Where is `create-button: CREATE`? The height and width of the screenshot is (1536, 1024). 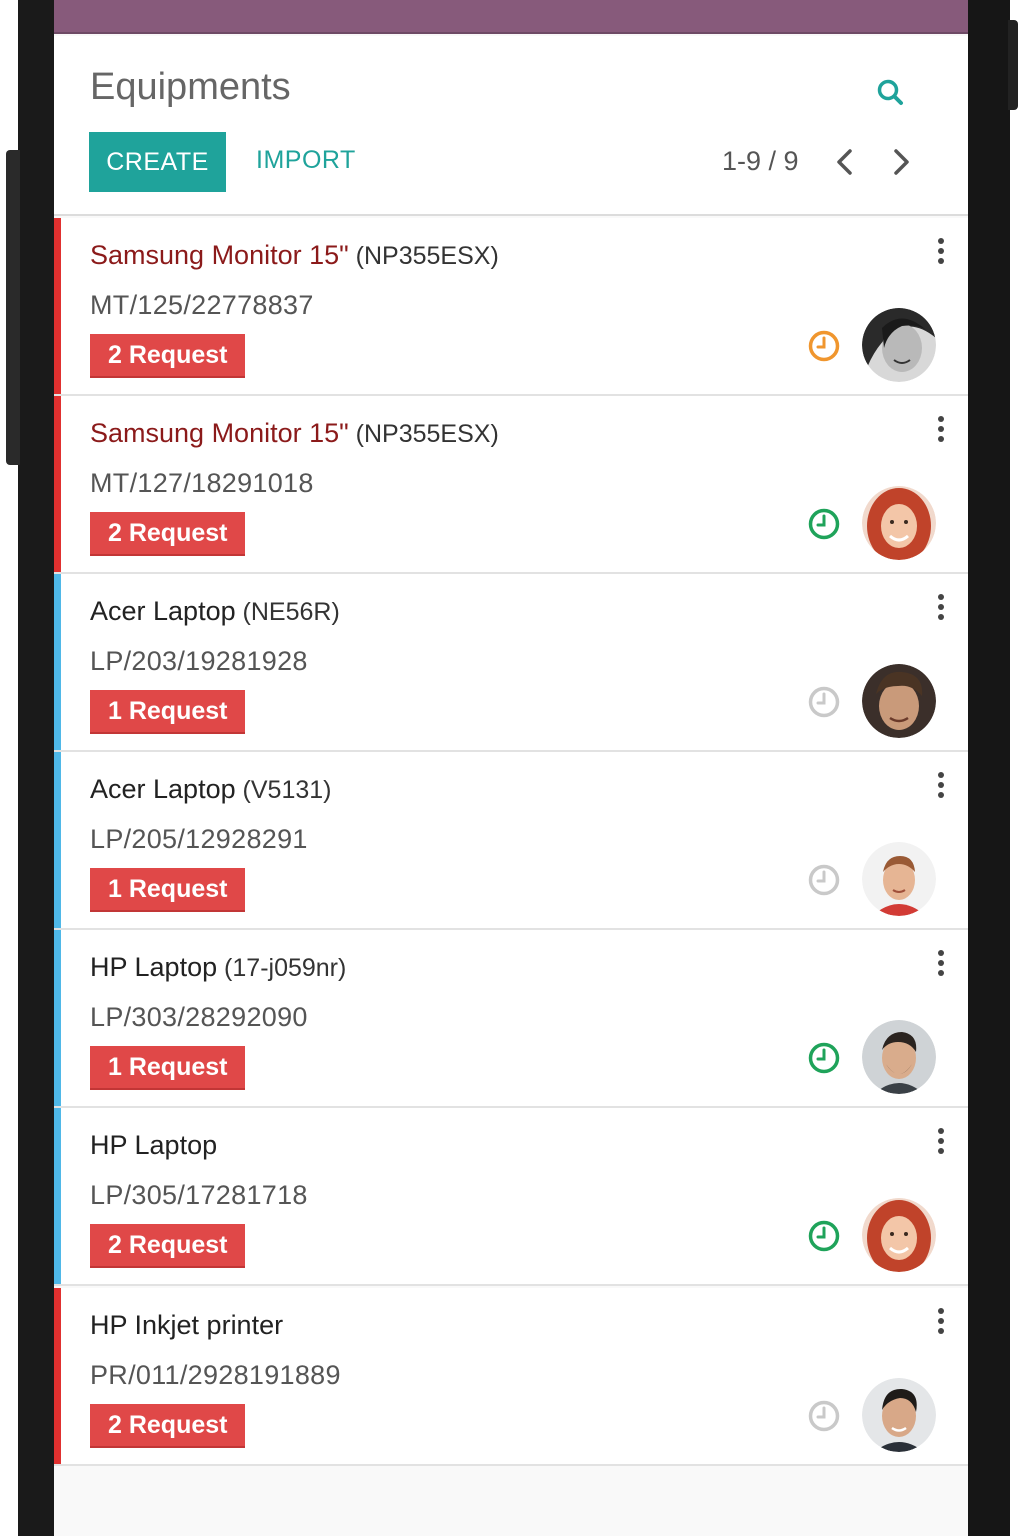
create-button: CREATE is located at coordinates (157, 162).